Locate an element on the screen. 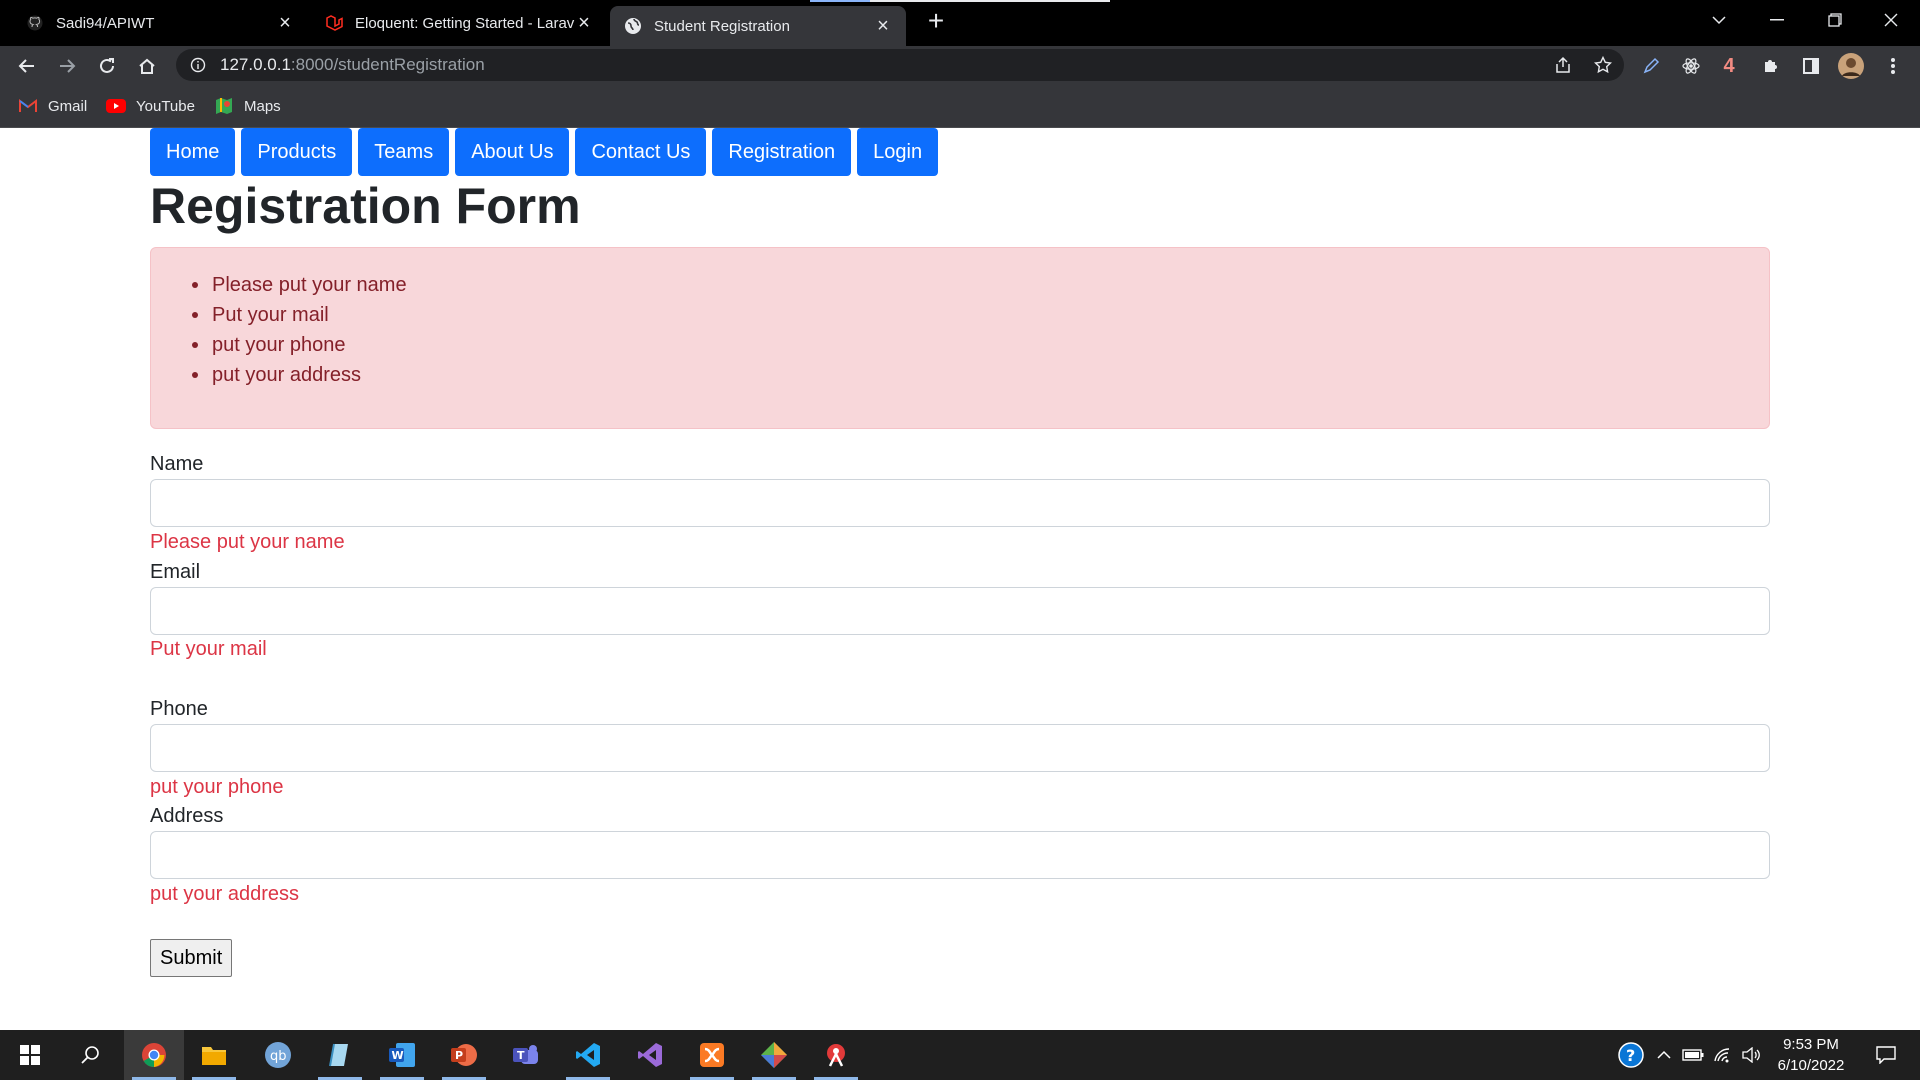 The image size is (1920, 1080). github-icon is located at coordinates (35, 23).